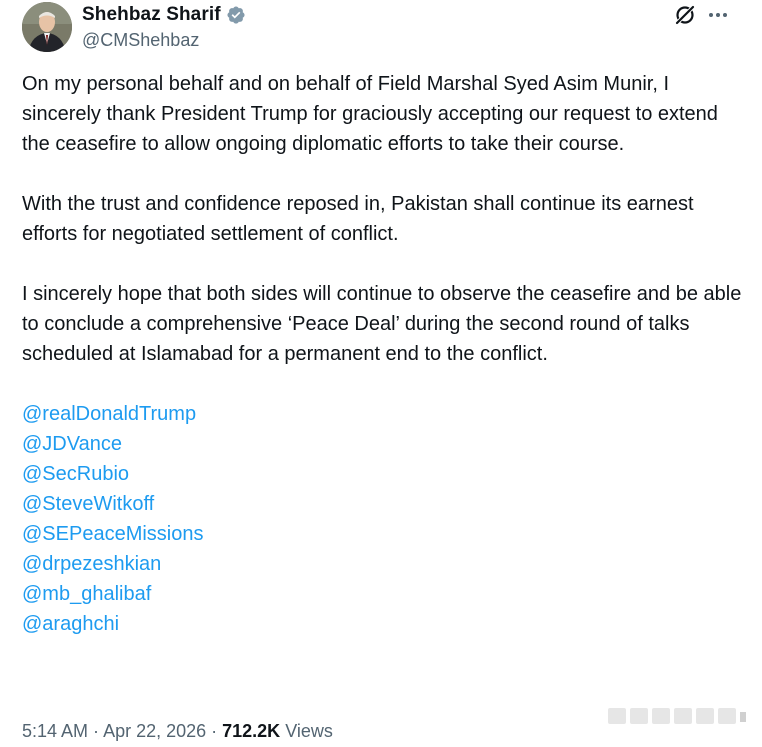  I want to click on views-label: Views, so click(306, 731).